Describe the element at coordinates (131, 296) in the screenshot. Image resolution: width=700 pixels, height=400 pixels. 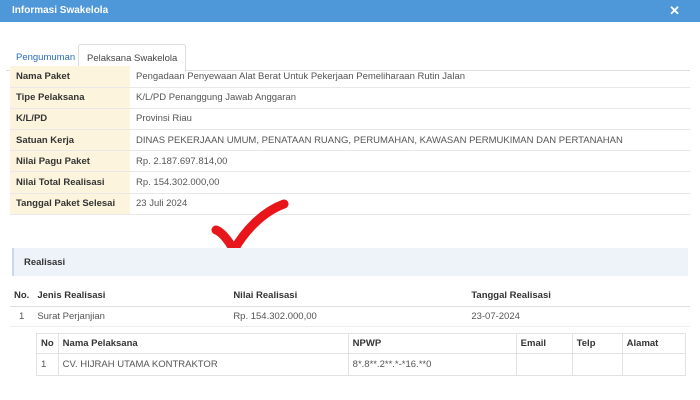
I see `col-jenis-realisasi: Jenis Realisasi` at that location.